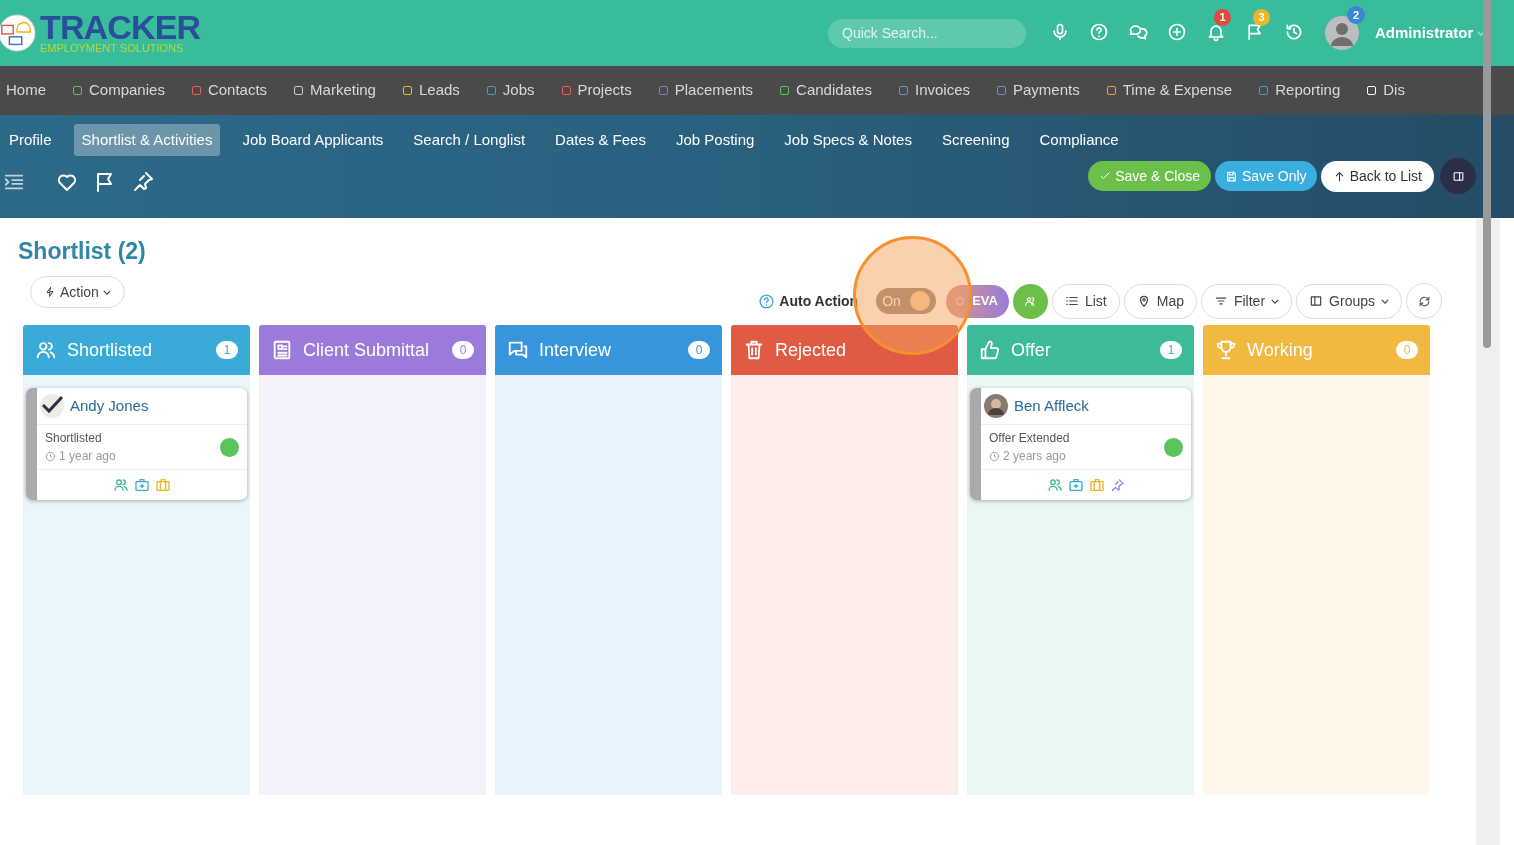 The image size is (1514, 845). Describe the element at coordinates (600, 140) in the screenshot. I see `tab: Dates & Fees` at that location.